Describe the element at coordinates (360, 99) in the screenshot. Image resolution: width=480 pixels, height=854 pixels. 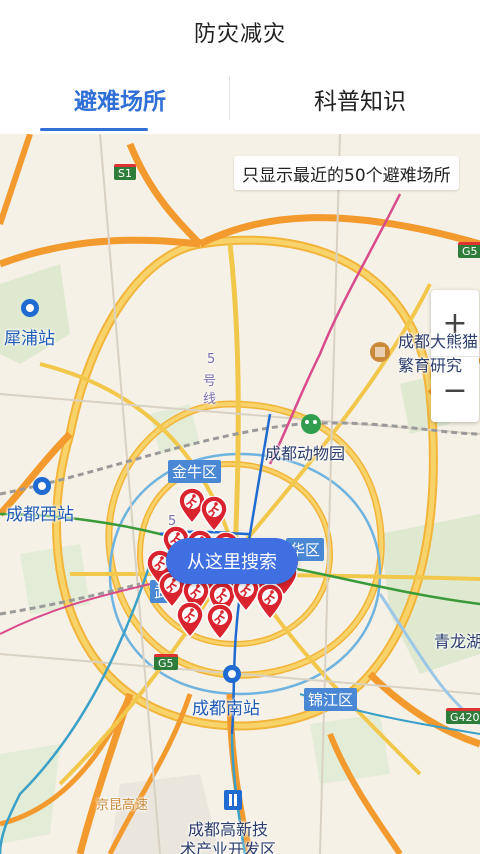
I see `tab-knowledge: 科普知识` at that location.